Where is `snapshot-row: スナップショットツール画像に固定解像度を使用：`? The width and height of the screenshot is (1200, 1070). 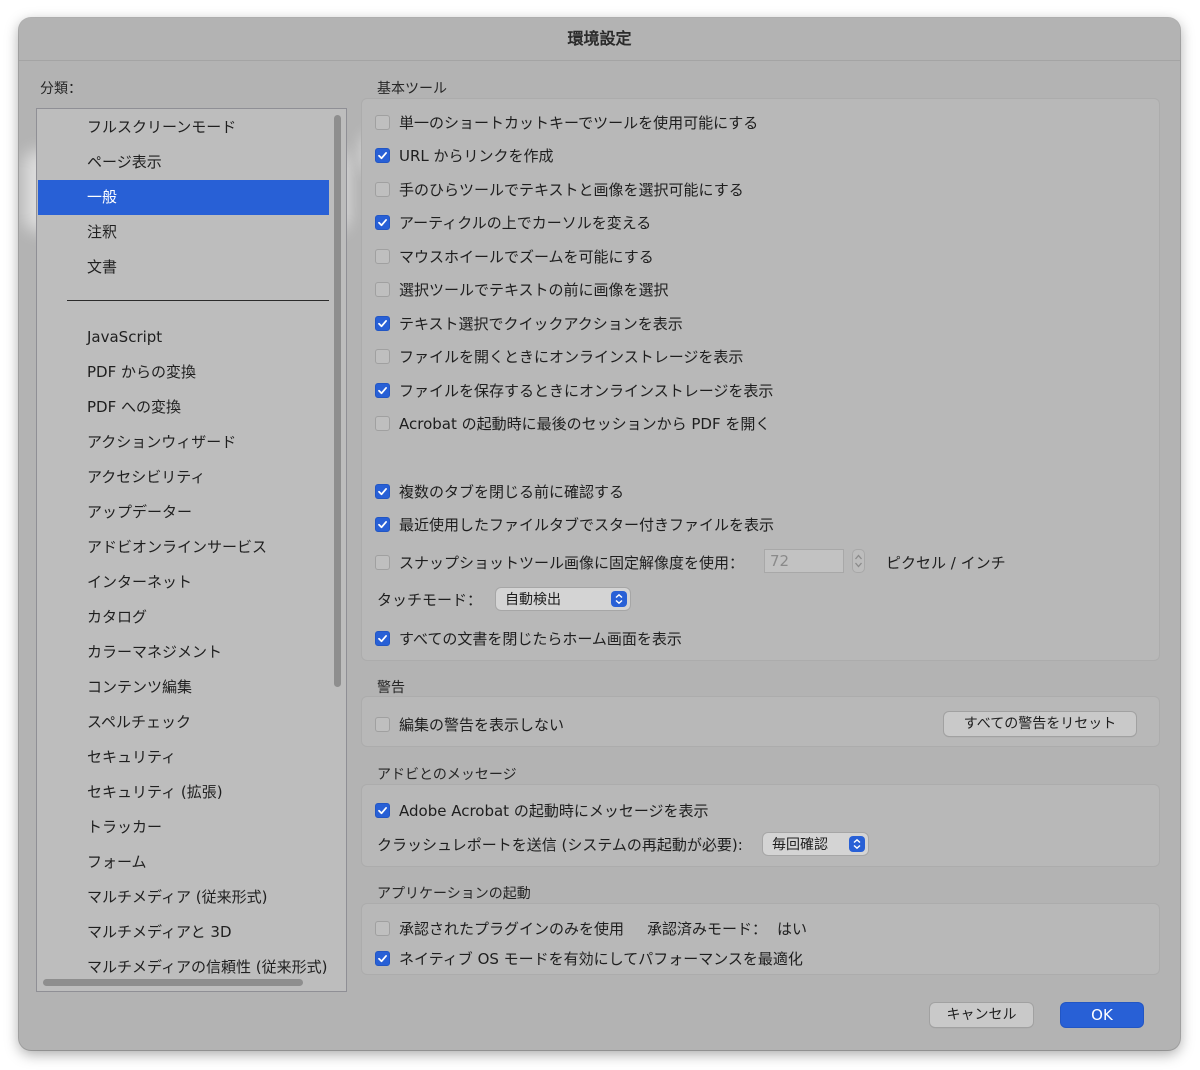
snapshot-row: スナップショットツール画像に固定解像度を使用： is located at coordinates (559, 562).